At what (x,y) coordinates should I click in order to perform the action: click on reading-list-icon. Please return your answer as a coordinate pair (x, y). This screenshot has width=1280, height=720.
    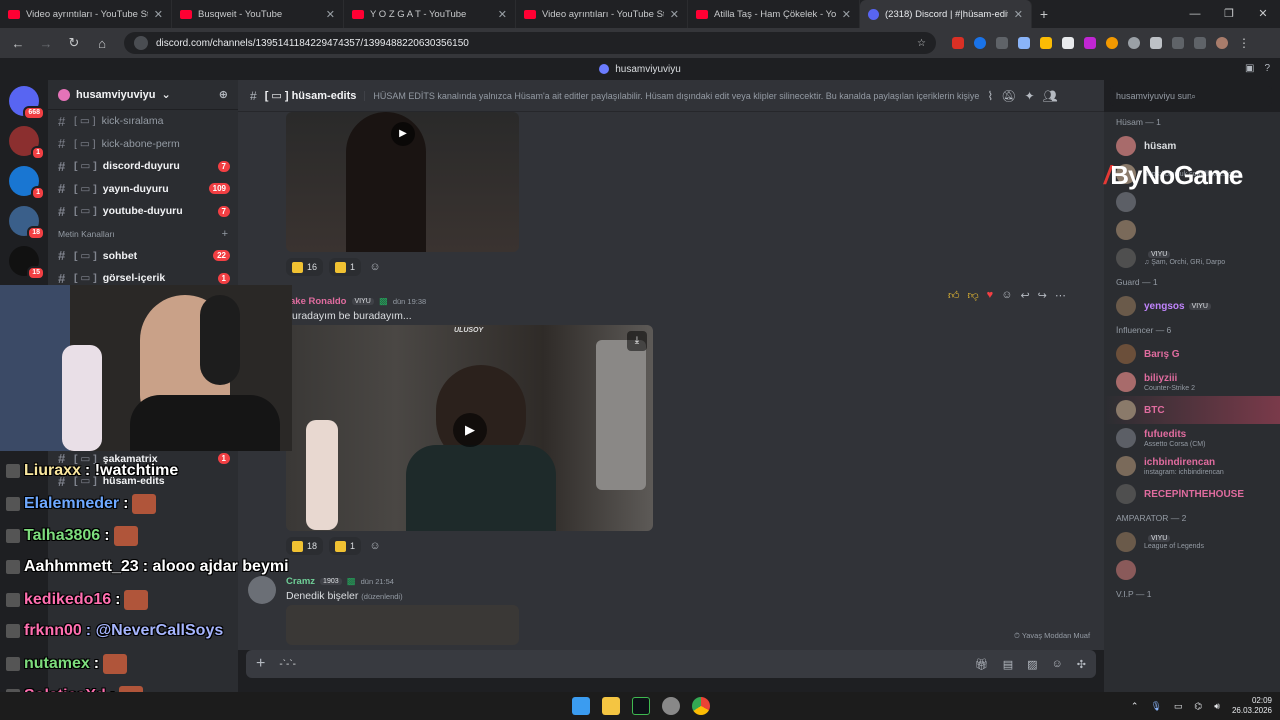
    Looking at the image, I should click on (1200, 43).